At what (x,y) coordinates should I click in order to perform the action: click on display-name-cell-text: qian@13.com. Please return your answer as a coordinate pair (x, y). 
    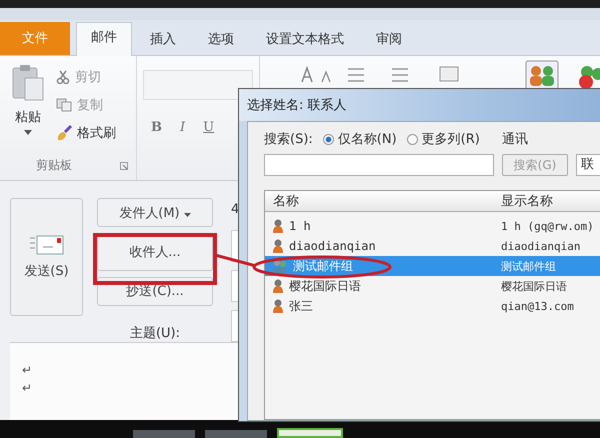
    Looking at the image, I should click on (537, 306).